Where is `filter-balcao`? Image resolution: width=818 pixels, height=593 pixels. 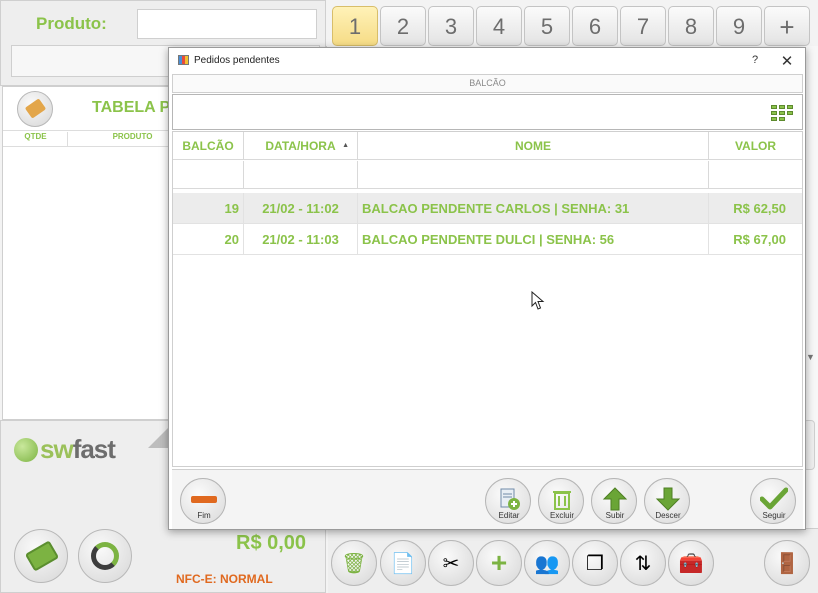
filter-balcao is located at coordinates (208, 175).